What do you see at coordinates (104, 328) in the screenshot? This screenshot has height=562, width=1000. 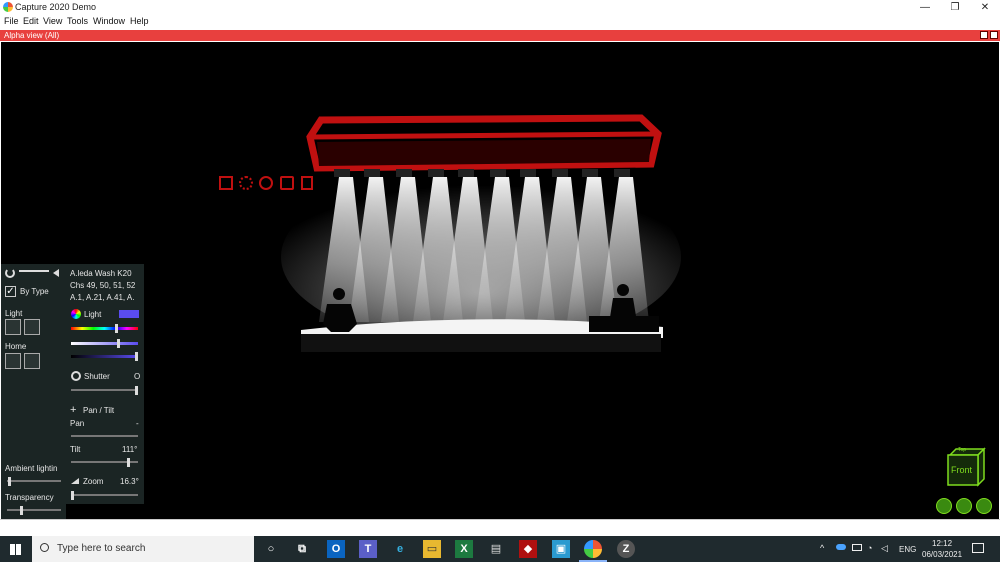 I see `hue-slider` at bounding box center [104, 328].